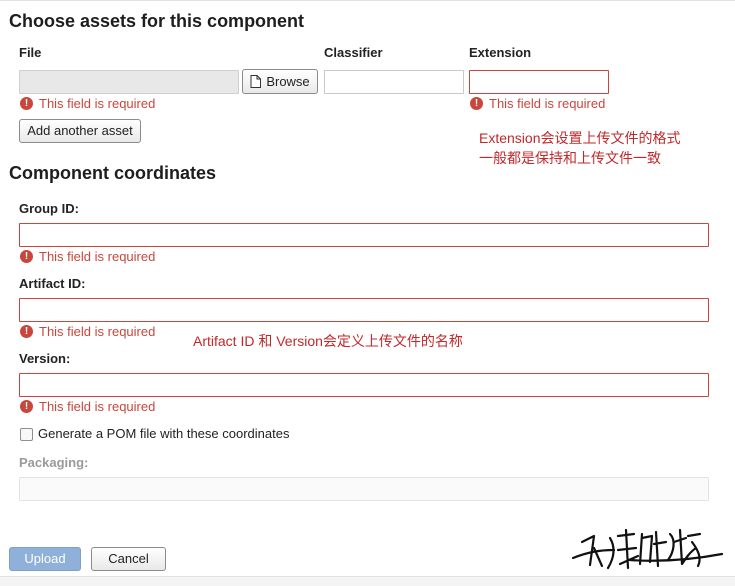 The width and height of the screenshot is (735, 586). I want to click on file-error-text: This field is required, so click(97, 103).